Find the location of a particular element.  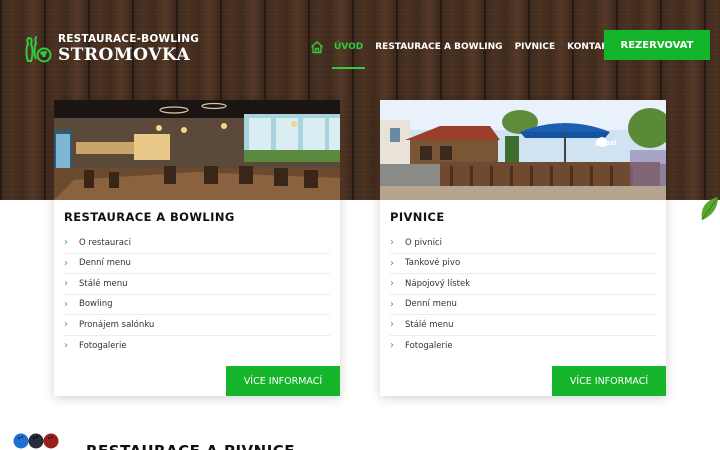

list-item-label: Nápojový lístek is located at coordinates (438, 283).